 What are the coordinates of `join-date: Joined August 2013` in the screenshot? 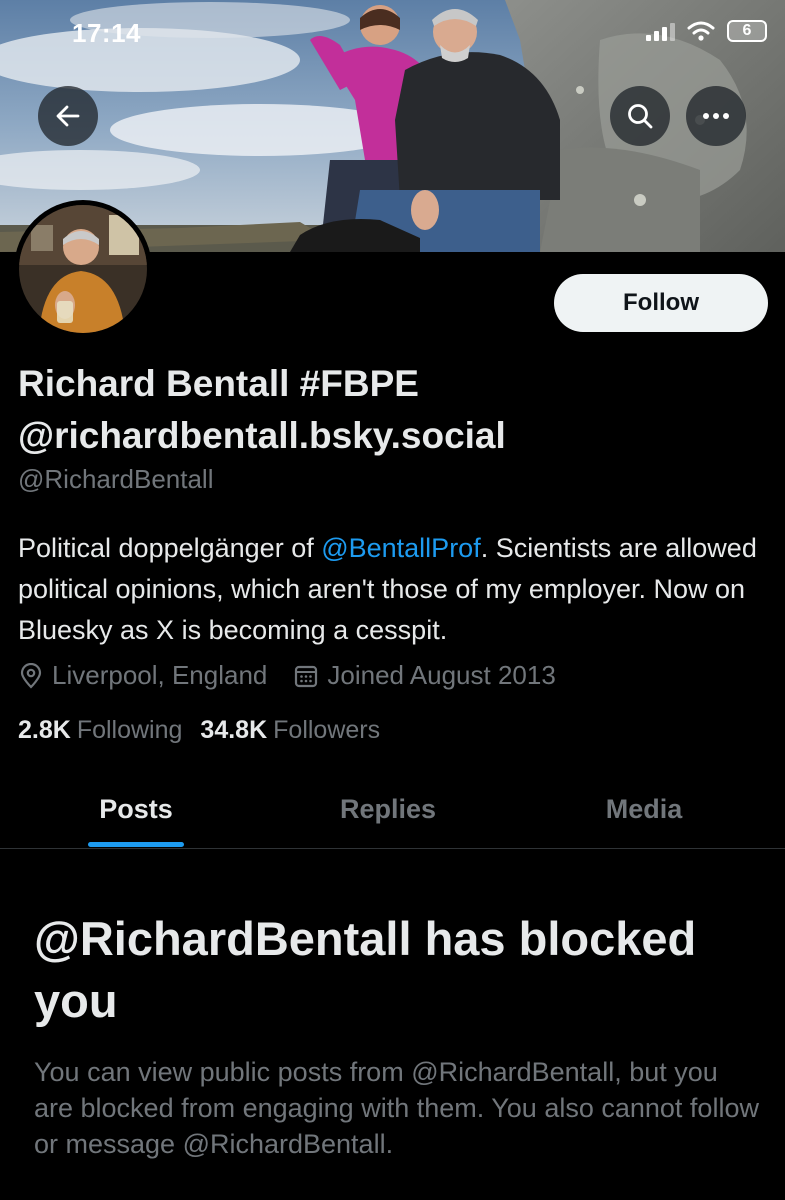 It's located at (424, 675).